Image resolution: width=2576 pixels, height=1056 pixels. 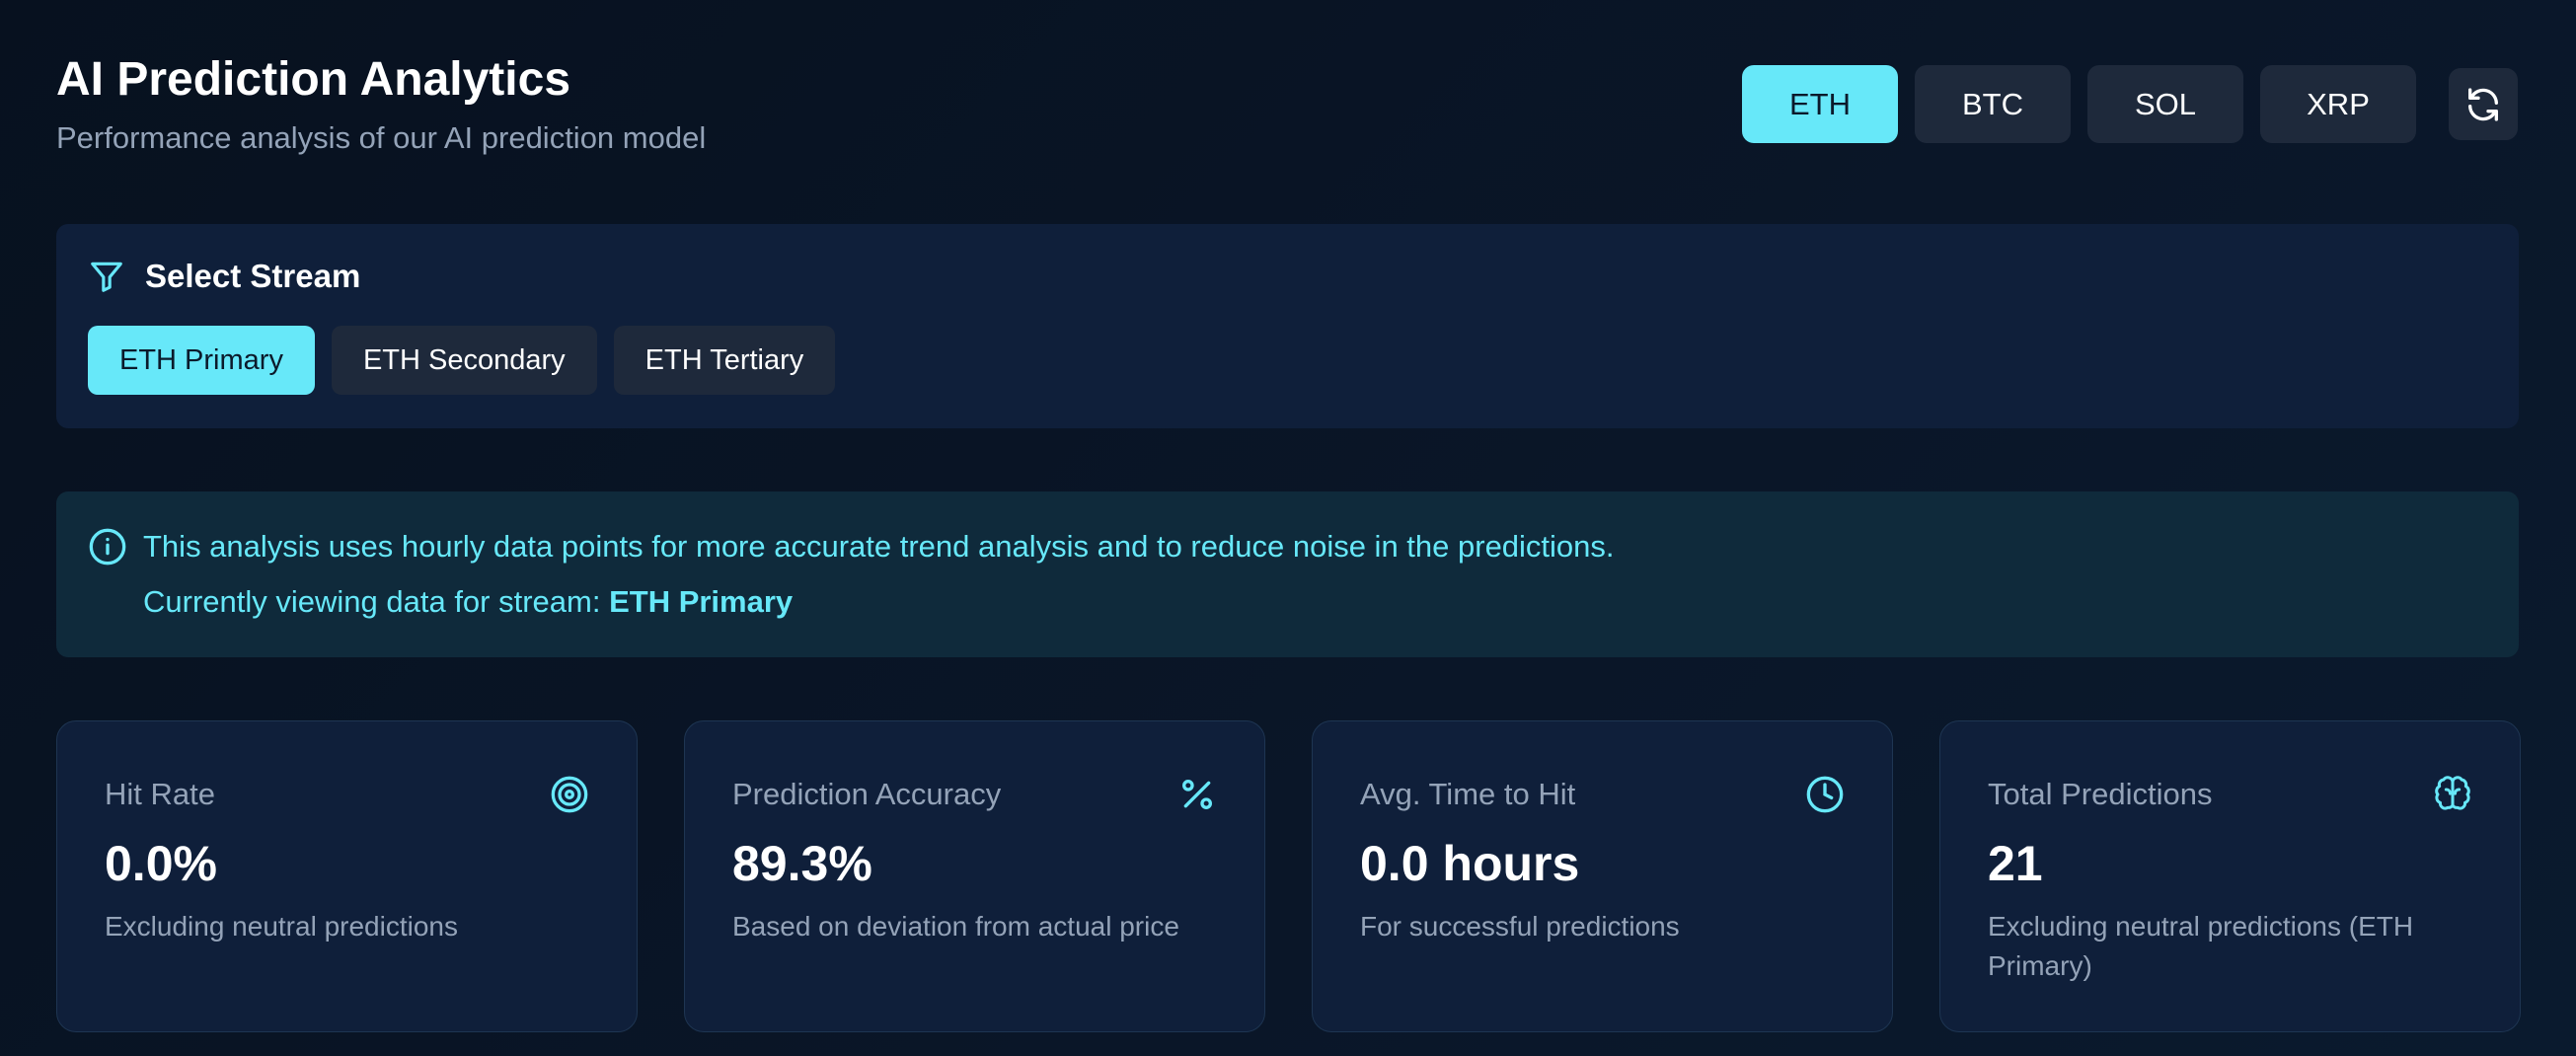 I want to click on asset-tab-eth: ETH, so click(x=1820, y=104).